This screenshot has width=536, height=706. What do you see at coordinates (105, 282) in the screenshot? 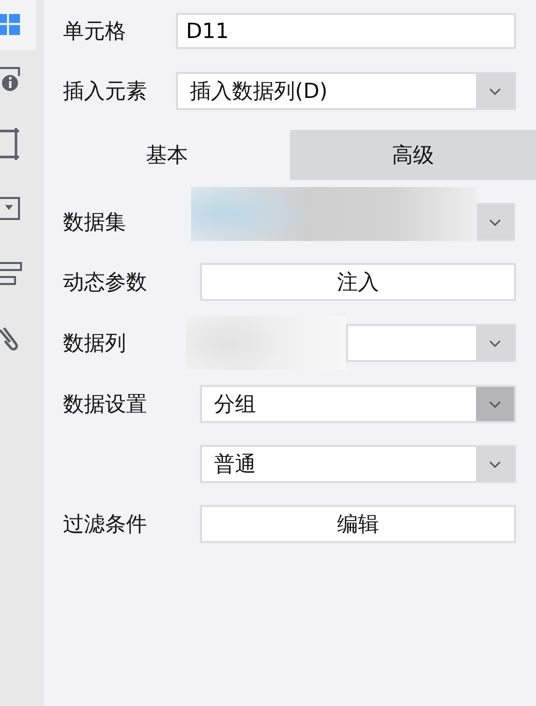
I see `field-label: 动态参数` at bounding box center [105, 282].